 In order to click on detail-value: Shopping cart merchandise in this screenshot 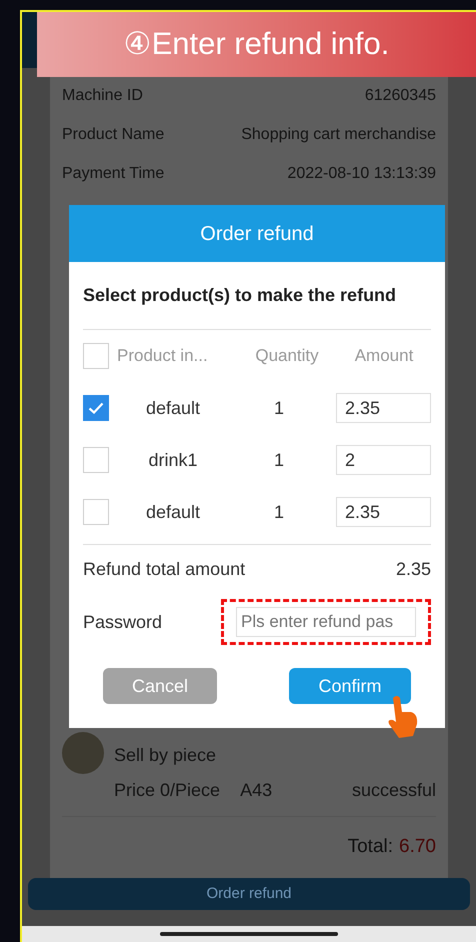, I will do `click(338, 134)`.